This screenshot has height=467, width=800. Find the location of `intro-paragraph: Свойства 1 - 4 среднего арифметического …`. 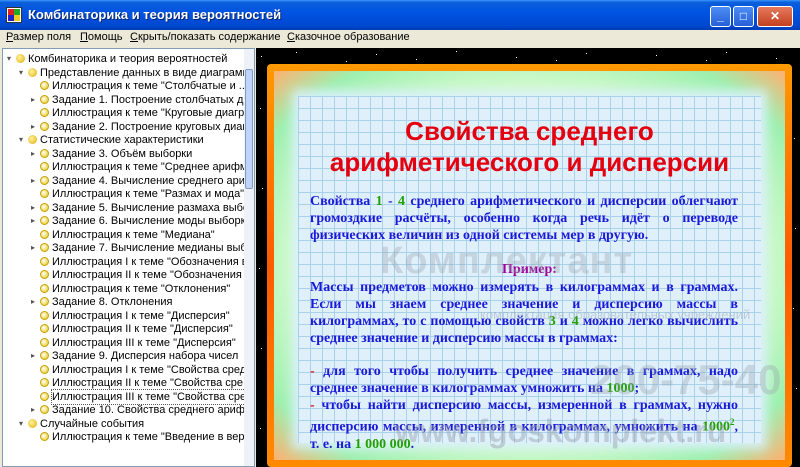

intro-paragraph: Свойства 1 - 4 среднего арифметического … is located at coordinates (524, 218).